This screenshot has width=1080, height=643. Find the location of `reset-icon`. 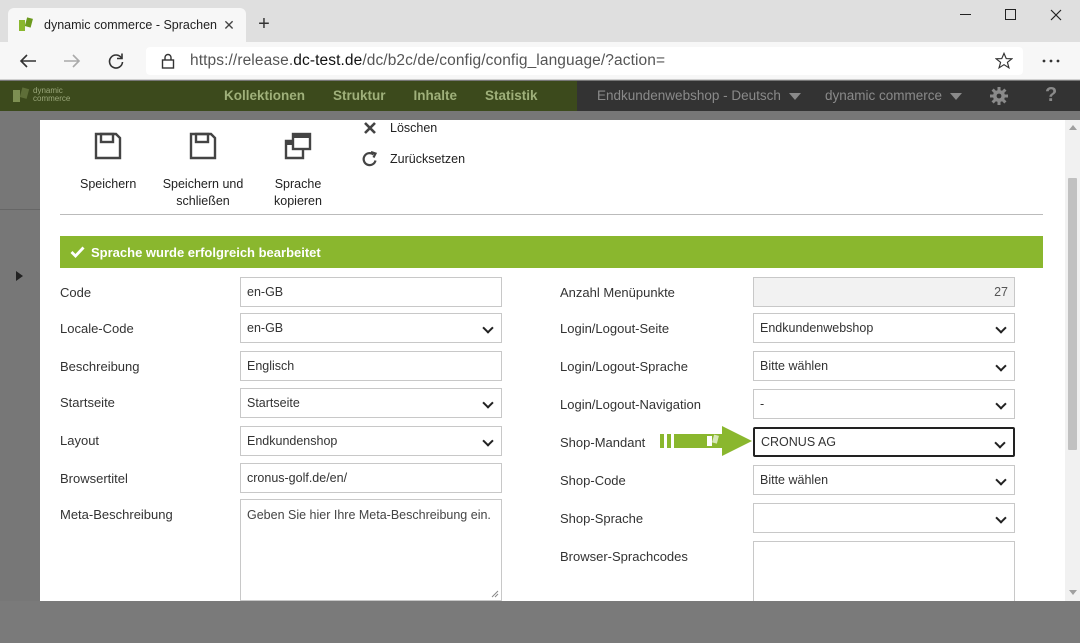

reset-icon is located at coordinates (370, 159).